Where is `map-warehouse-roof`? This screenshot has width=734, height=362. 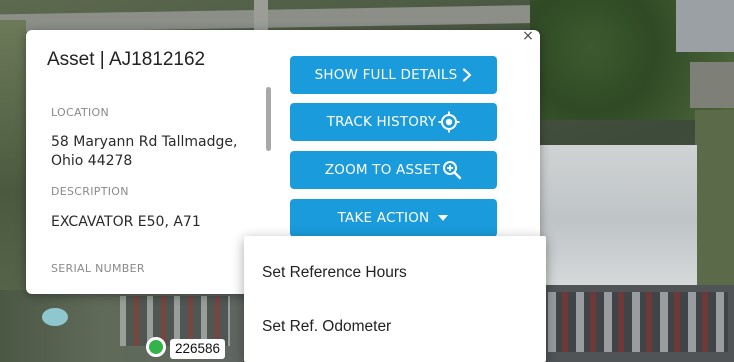 map-warehouse-roof is located at coordinates (608, 215).